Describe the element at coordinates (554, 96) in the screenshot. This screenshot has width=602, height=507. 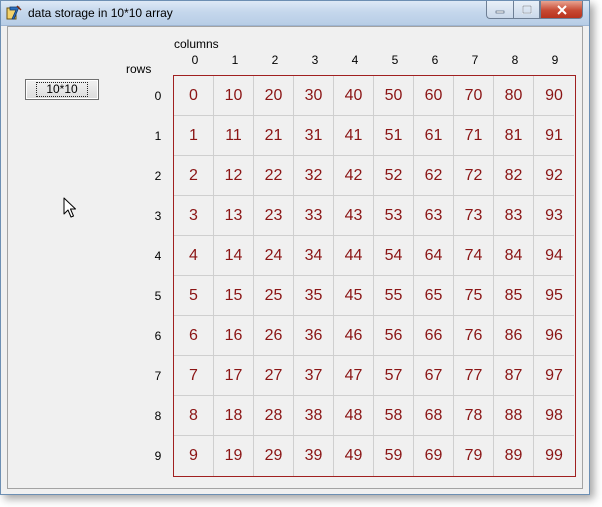
I see `grid-cell: 90` at that location.